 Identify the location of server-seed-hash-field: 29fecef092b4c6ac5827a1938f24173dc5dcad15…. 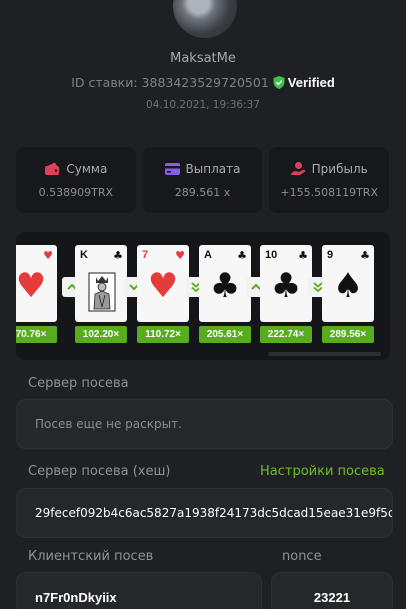
(204, 513).